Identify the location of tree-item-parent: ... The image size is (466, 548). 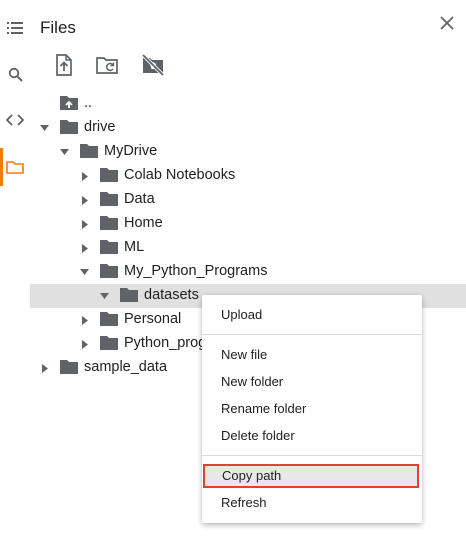
(248, 104).